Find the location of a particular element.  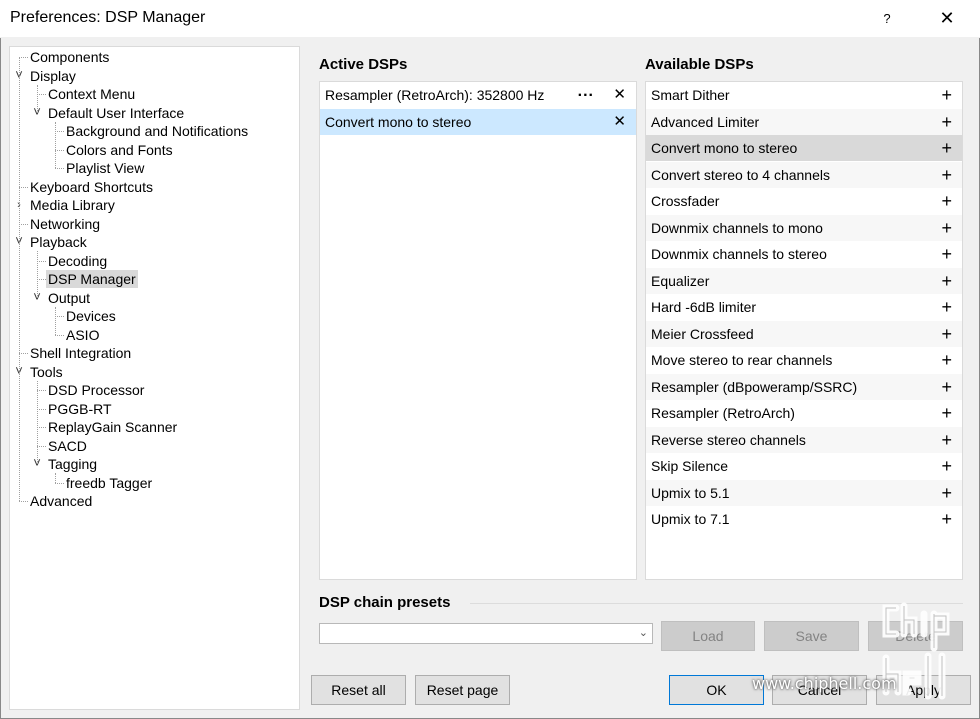

available-dsp-row: Skip Silence + is located at coordinates (804, 466).